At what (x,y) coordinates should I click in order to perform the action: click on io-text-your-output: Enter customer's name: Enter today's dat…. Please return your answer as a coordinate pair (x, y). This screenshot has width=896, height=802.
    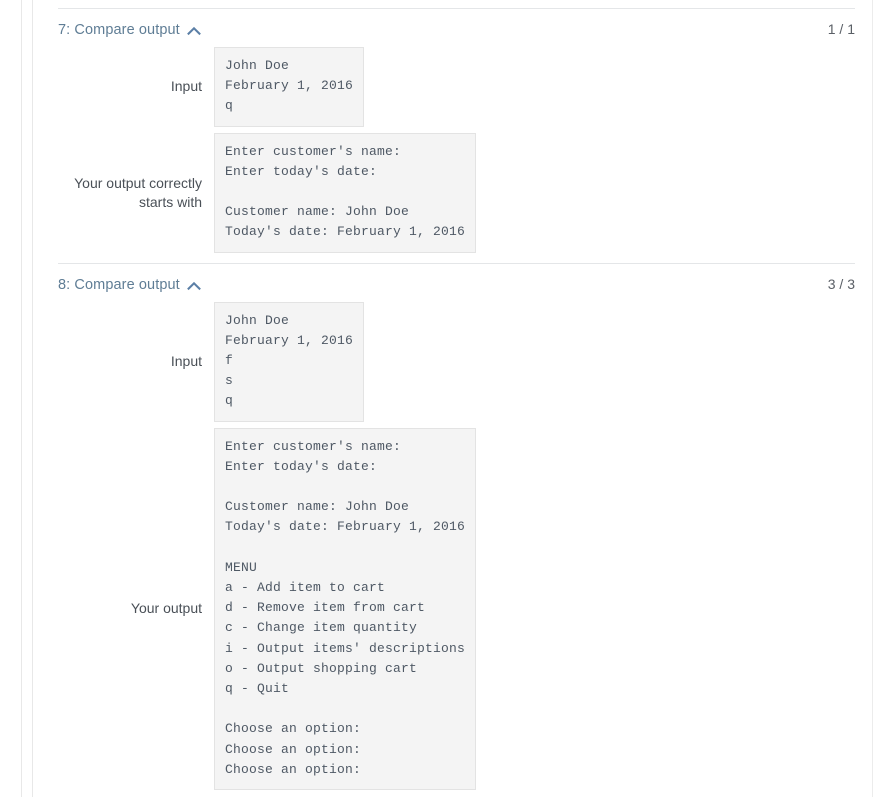
    Looking at the image, I should click on (345, 609).